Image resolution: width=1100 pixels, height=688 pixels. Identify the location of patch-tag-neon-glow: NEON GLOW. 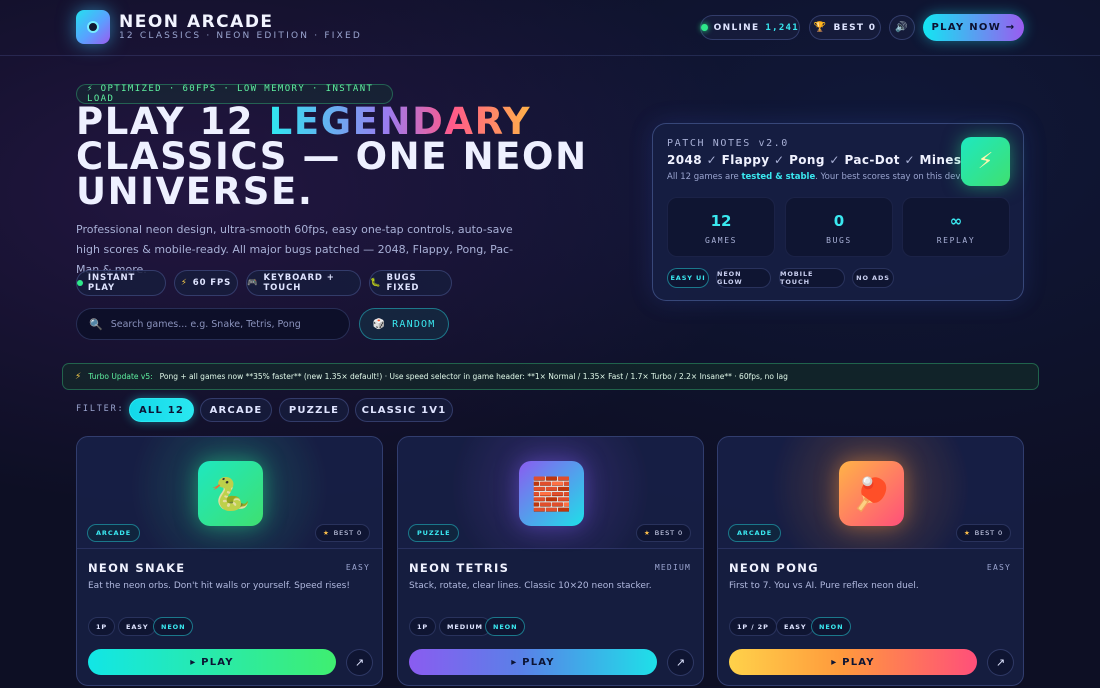
(743, 278).